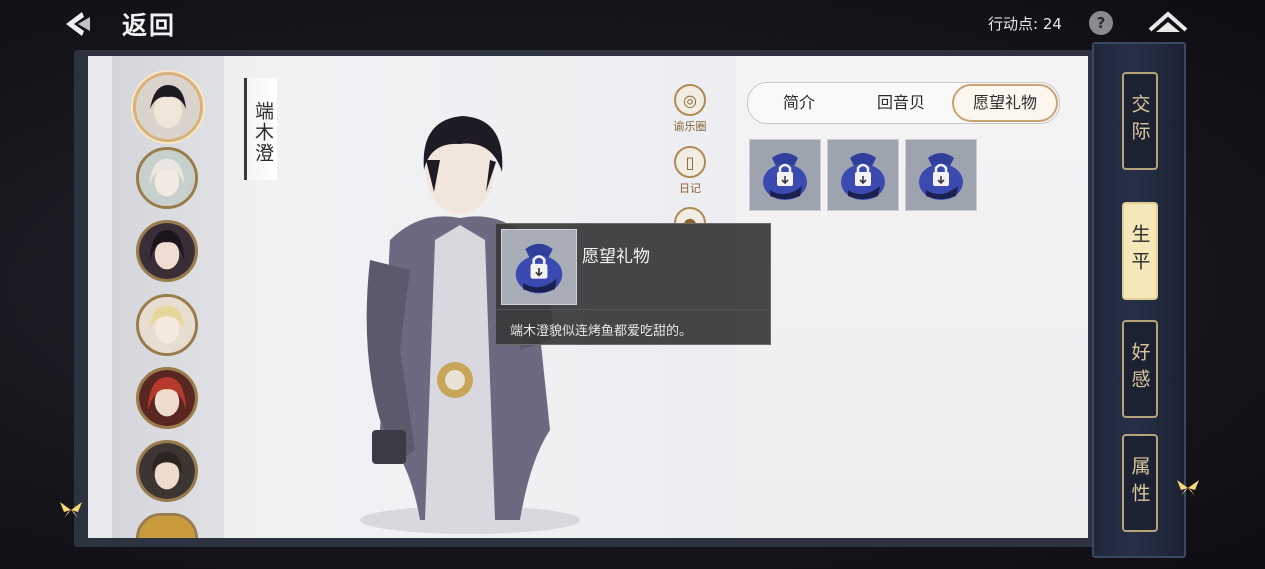 The width and height of the screenshot is (1265, 569). What do you see at coordinates (799, 103) in the screenshot?
I see `tab-intro: 简介` at bounding box center [799, 103].